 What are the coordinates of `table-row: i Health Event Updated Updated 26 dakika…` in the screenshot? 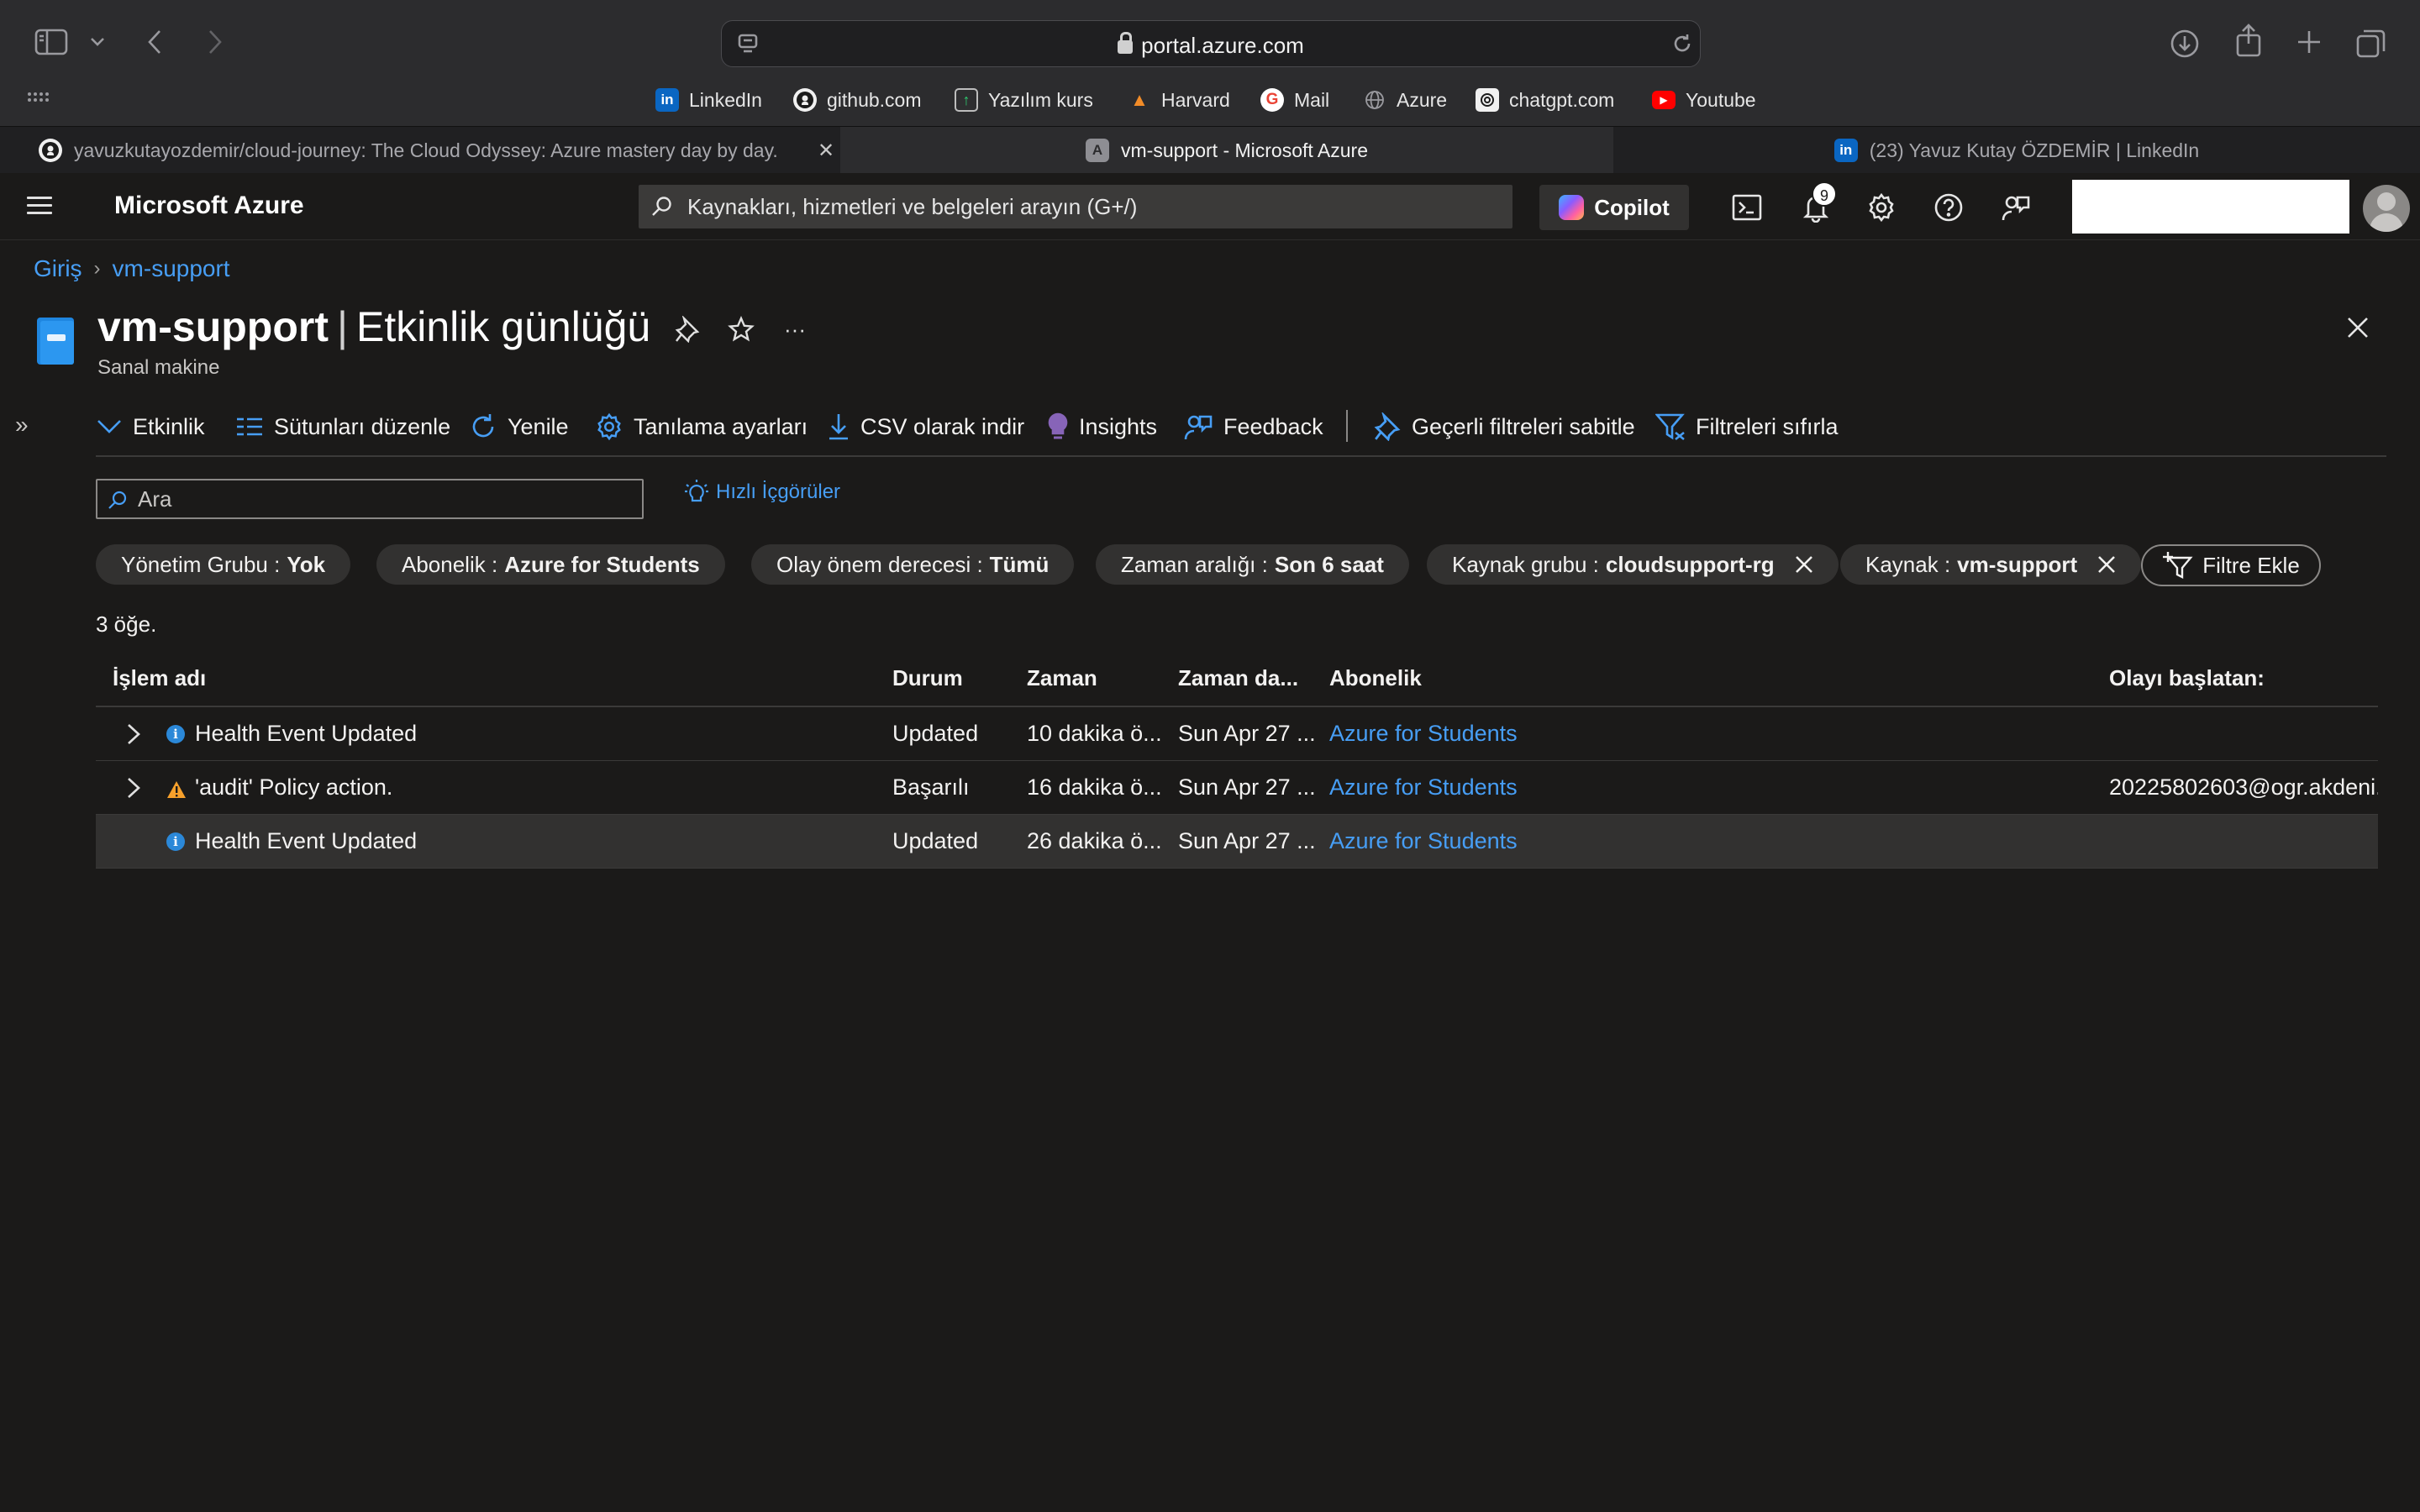 It's located at (1237, 842).